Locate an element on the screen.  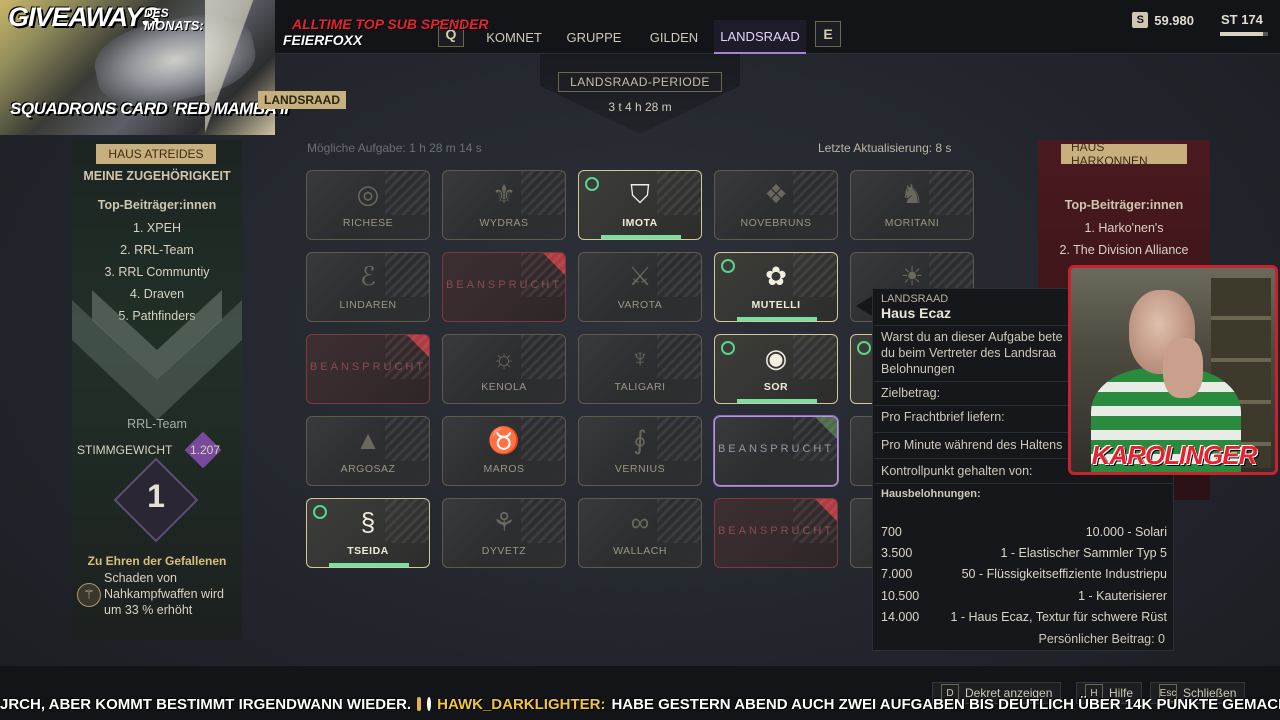
house-tile: ▲ ARGOSAZ is located at coordinates (368, 451).